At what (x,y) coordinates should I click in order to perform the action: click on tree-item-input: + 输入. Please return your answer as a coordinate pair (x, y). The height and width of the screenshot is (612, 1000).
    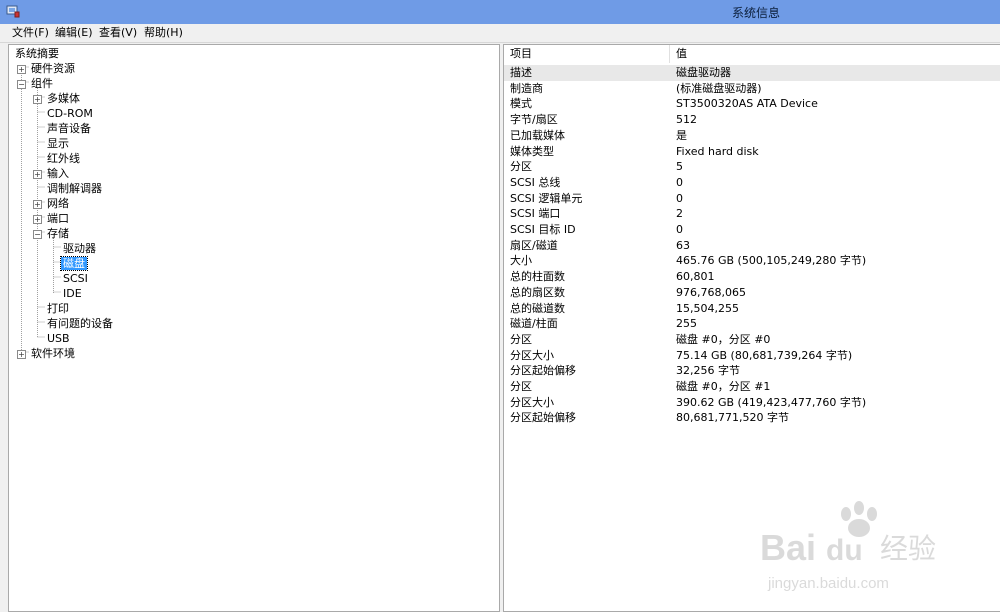
    Looking at the image, I should click on (52, 174).